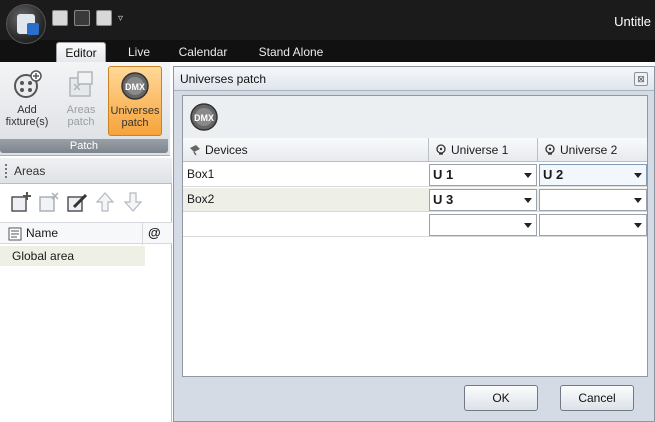 The image size is (655, 422). I want to click on add-area-icon, so click(21, 202).